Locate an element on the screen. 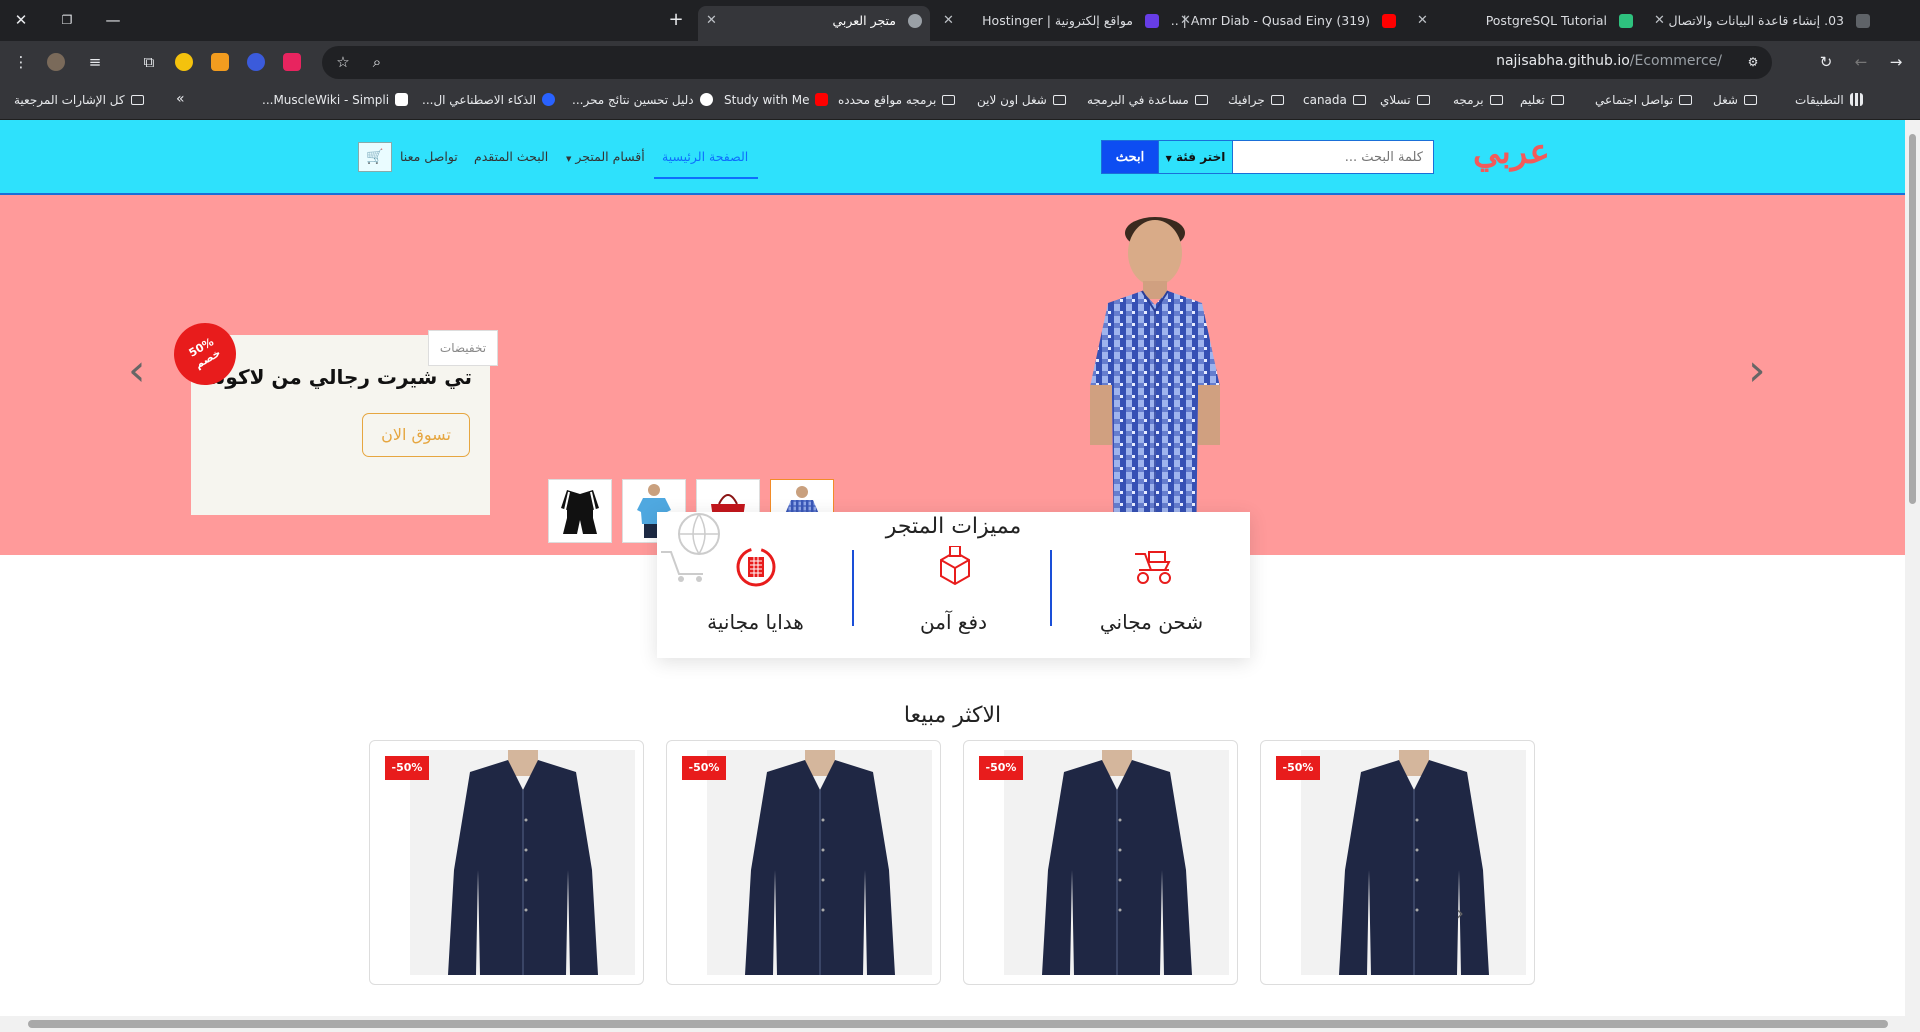 The image size is (1920, 1032). slider-prev-arrow: ‹ is located at coordinates (137, 370).